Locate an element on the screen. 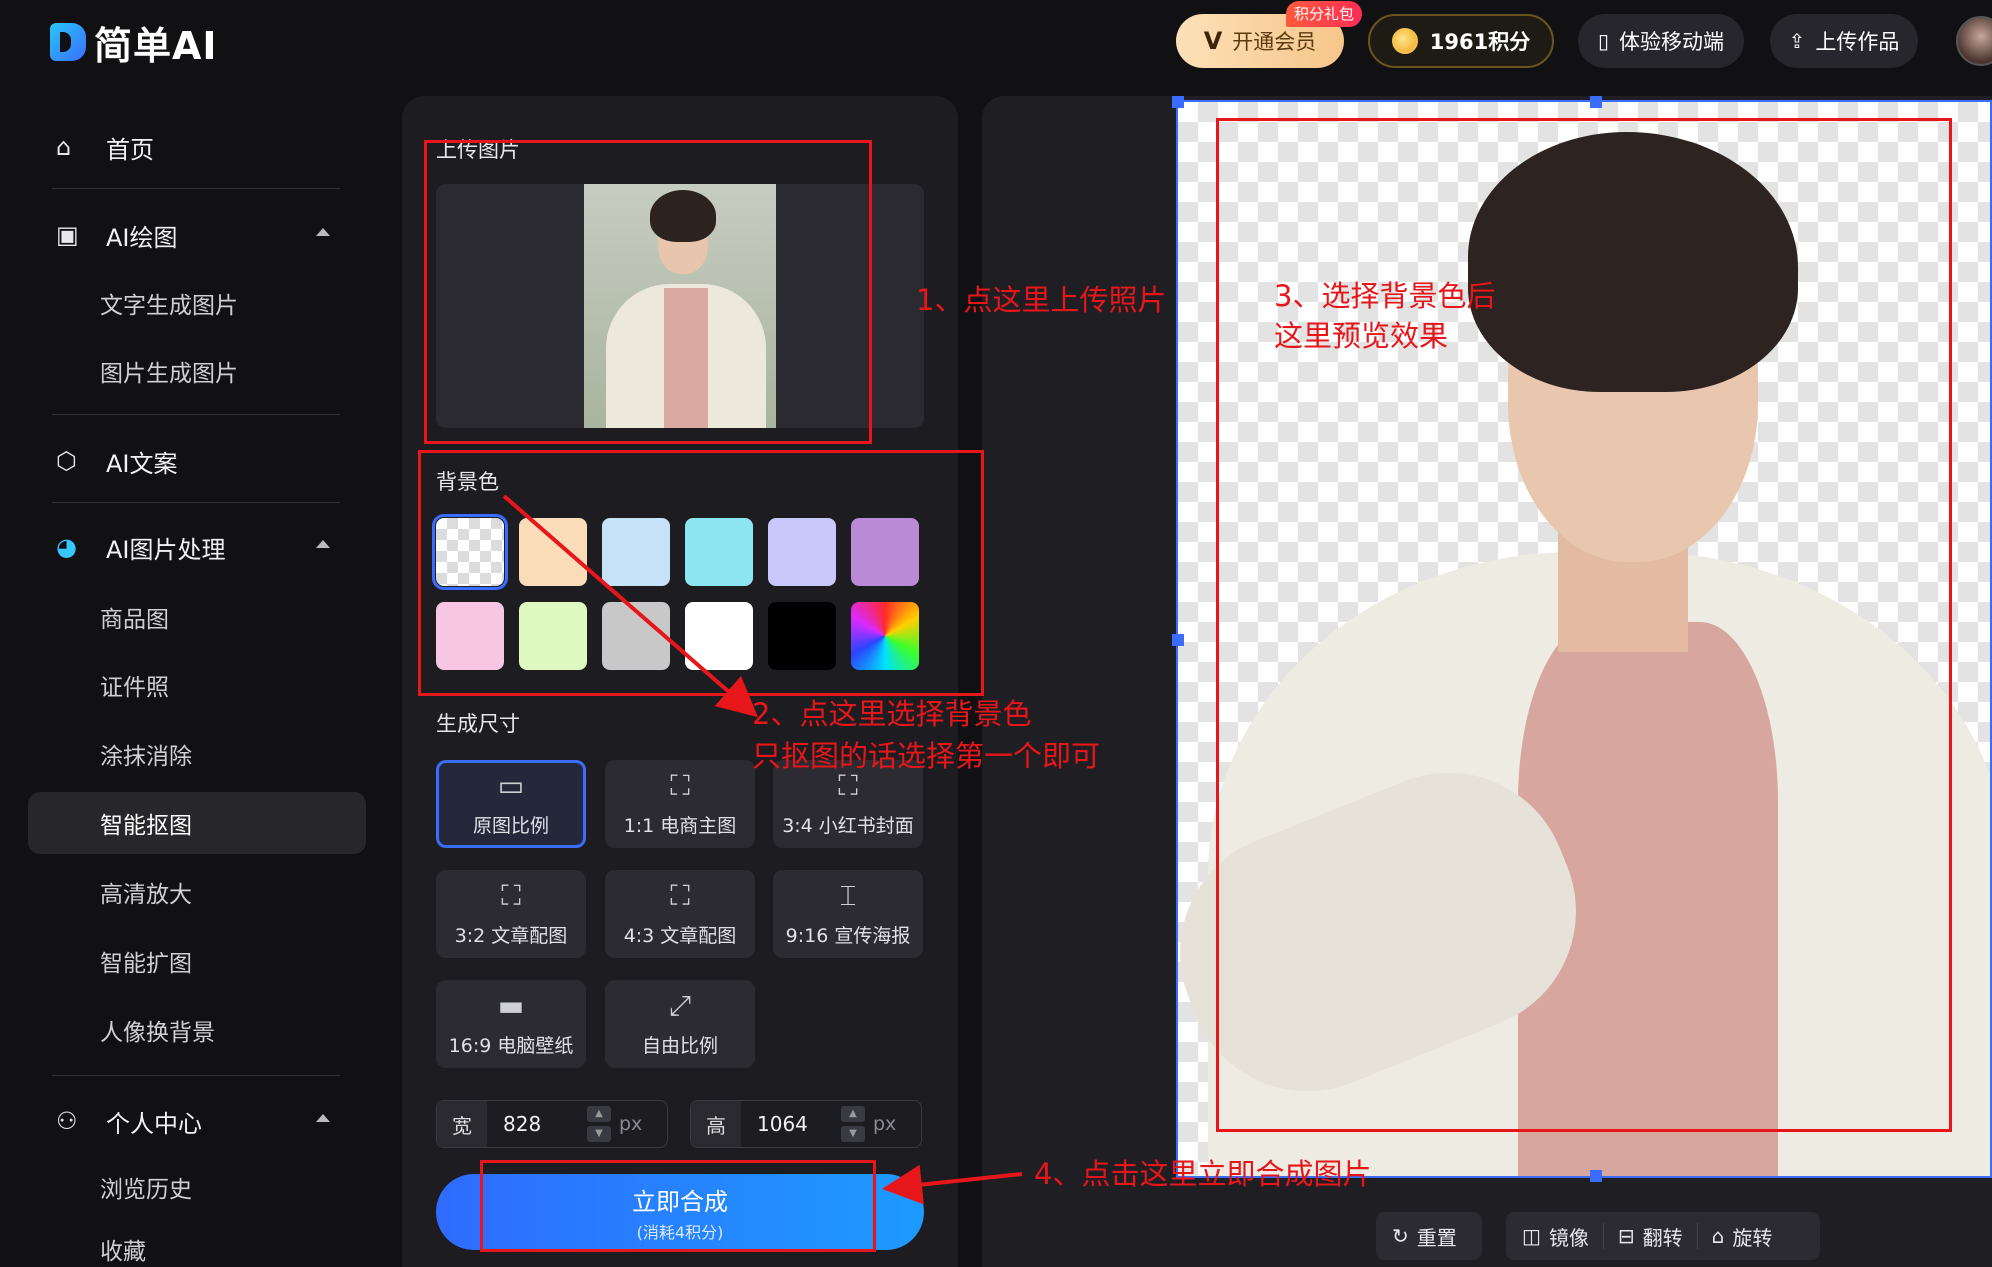  sidebar-item-image-to-image: 图片生成图片 is located at coordinates (197, 371).